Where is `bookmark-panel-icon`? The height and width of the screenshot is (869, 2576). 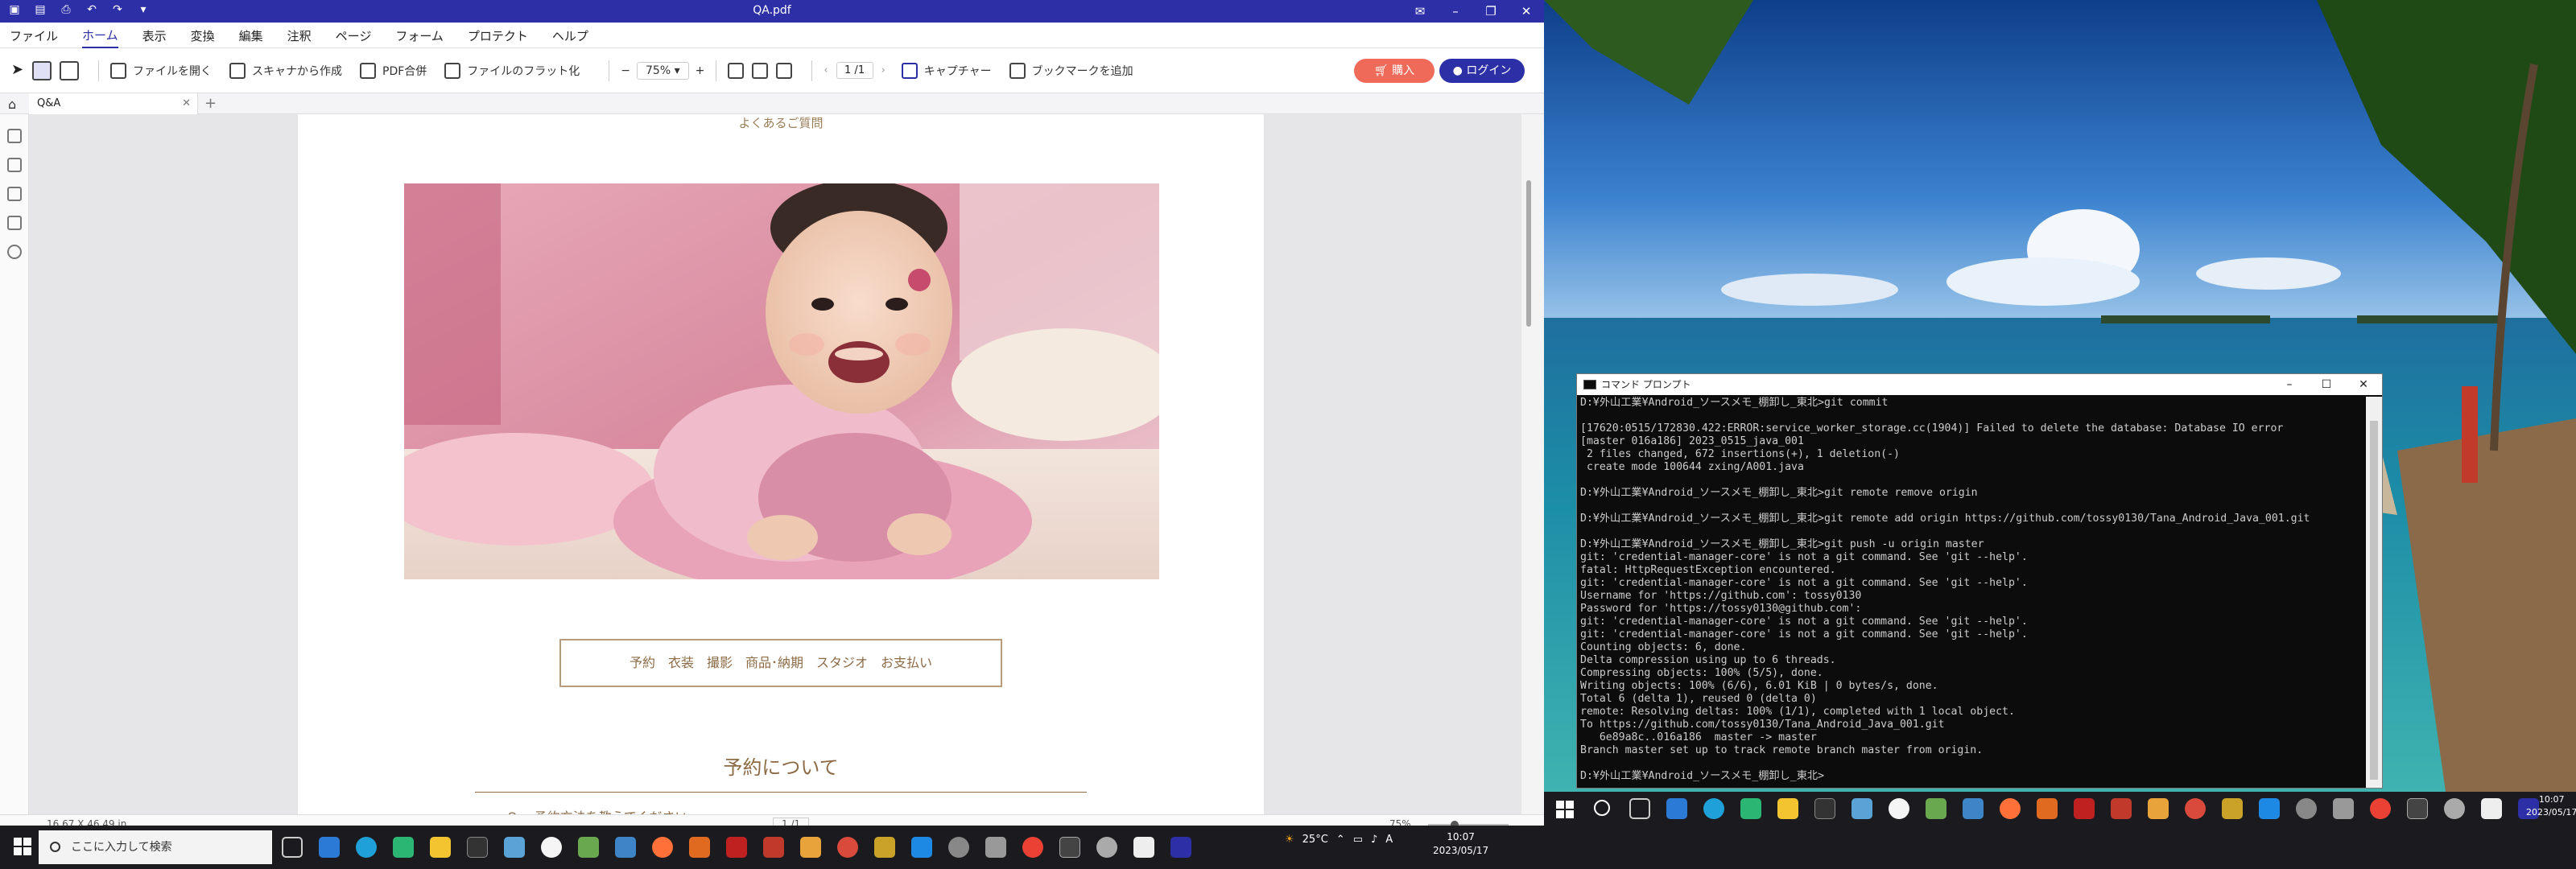 bookmark-panel-icon is located at coordinates (14, 165).